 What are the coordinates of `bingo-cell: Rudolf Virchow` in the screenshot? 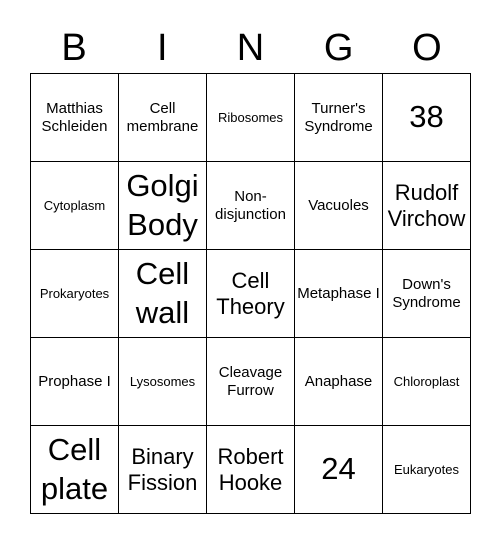 It's located at (427, 206).